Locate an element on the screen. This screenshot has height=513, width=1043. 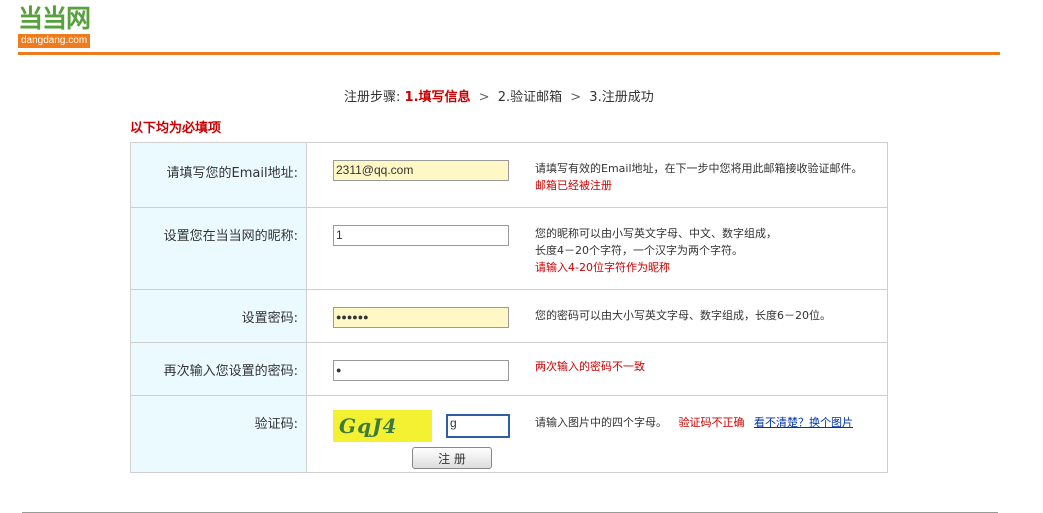
nickname-label: 设置您在当当网的昵称: is located at coordinates (230, 236).